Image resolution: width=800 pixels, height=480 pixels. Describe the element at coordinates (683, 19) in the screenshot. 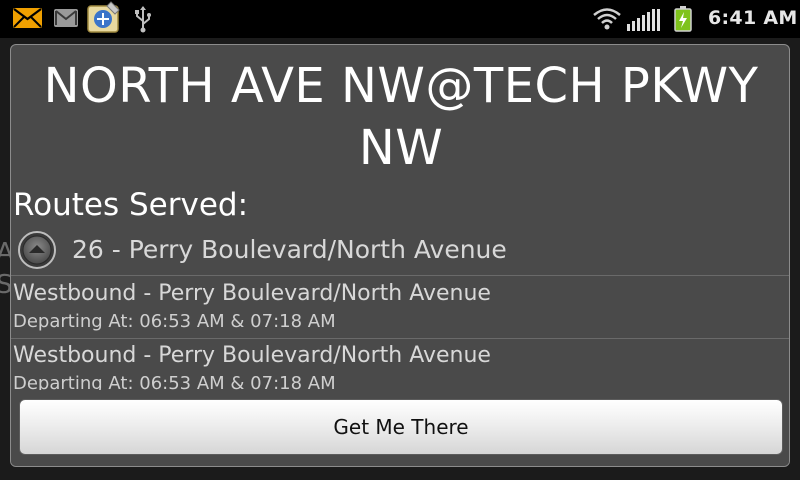

I see `battery-charging-icon` at that location.